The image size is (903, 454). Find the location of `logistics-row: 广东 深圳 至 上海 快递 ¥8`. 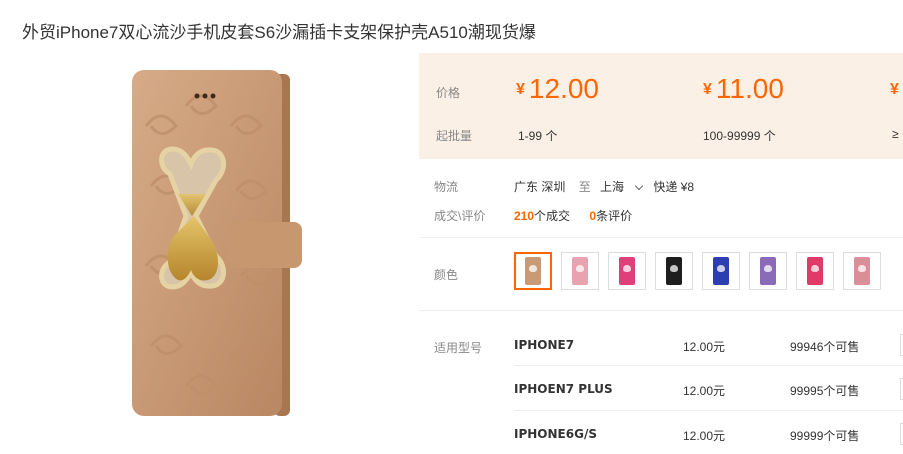

logistics-row: 广东 深圳 至 上海 快递 ¥8 is located at coordinates (604, 186).